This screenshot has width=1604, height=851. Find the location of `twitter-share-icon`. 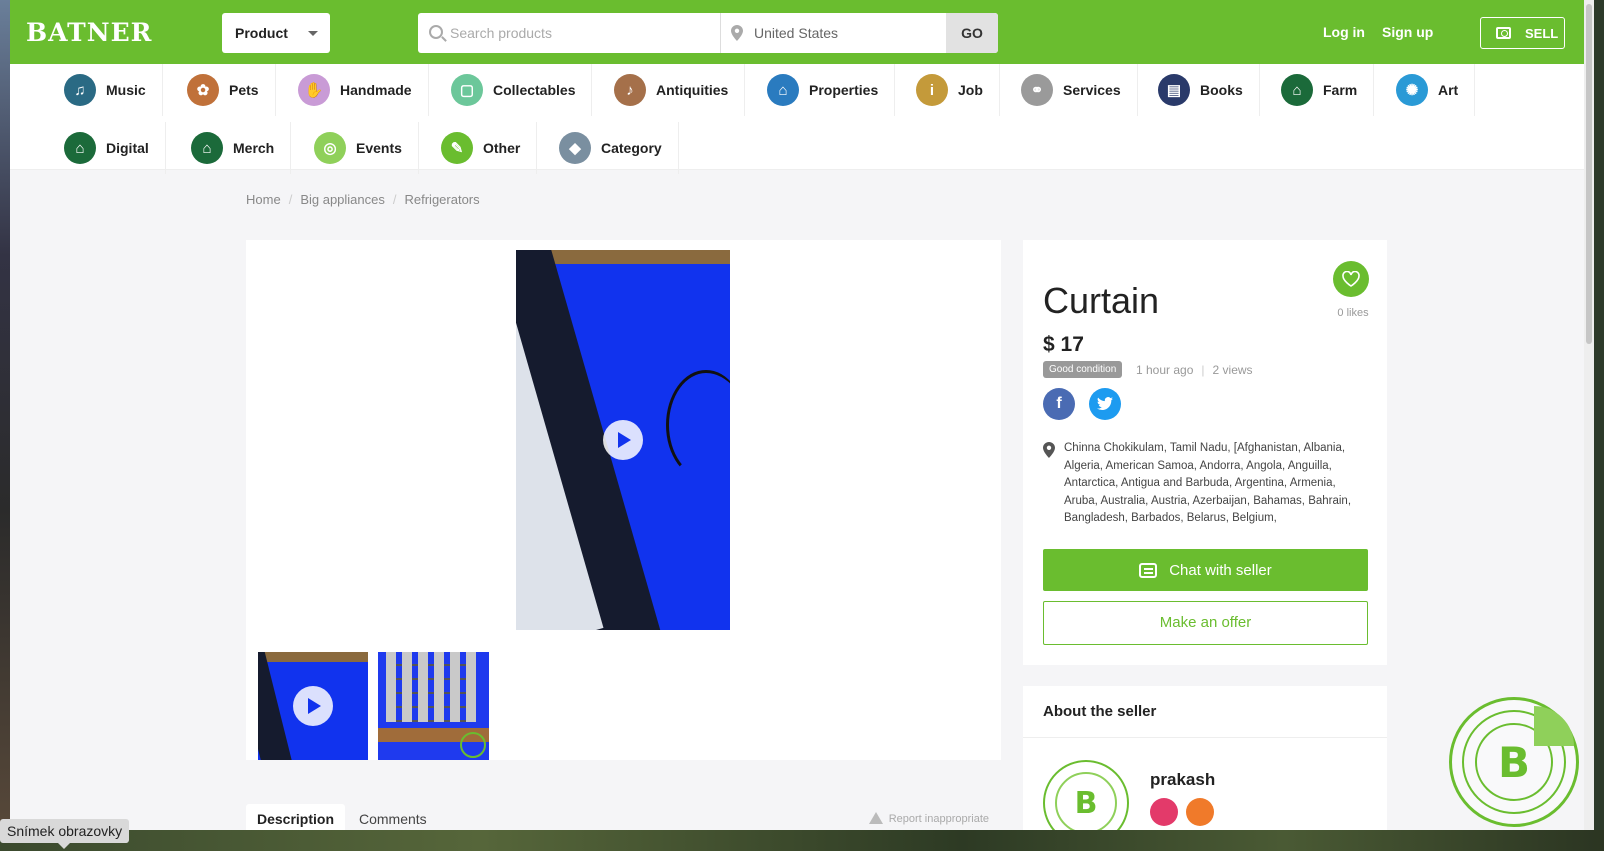

twitter-share-icon is located at coordinates (1105, 404).